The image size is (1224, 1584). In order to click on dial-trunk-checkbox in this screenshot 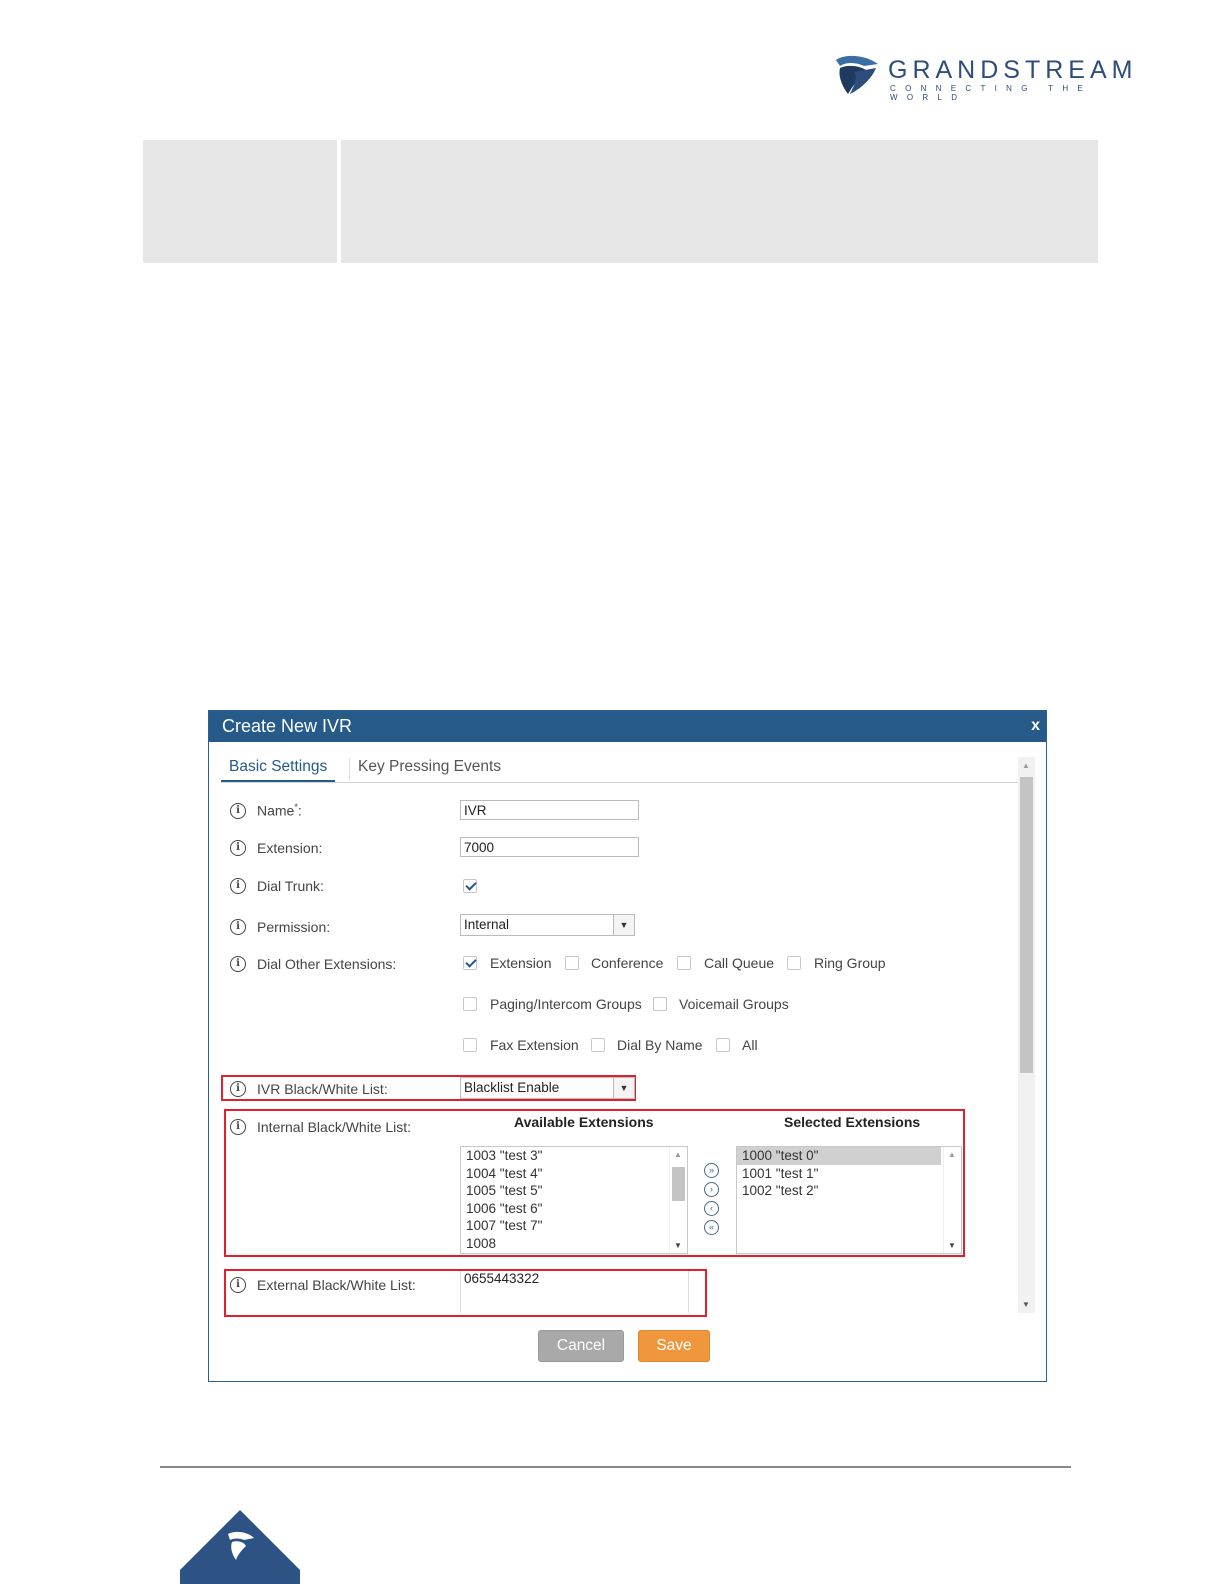, I will do `click(470, 886)`.